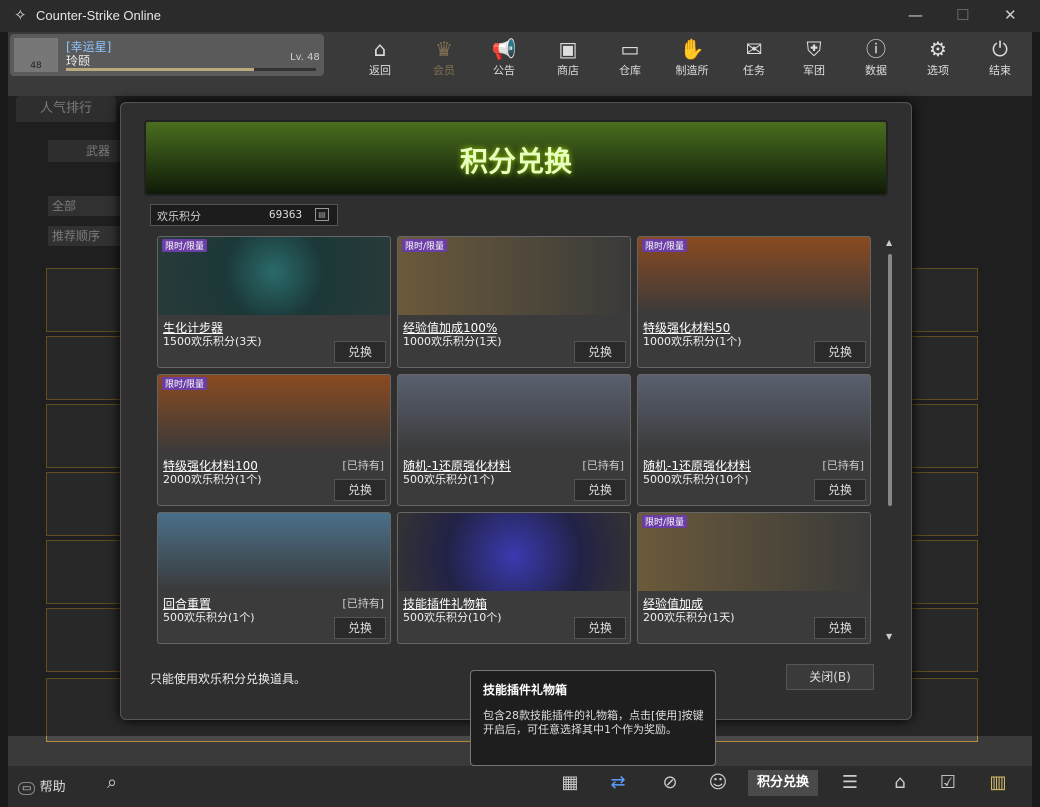 The width and height of the screenshot is (1040, 807). I want to click on exchange-item-card: 技能插件礼物箱 500欢乐积分(10个) 兑换, so click(514, 578).